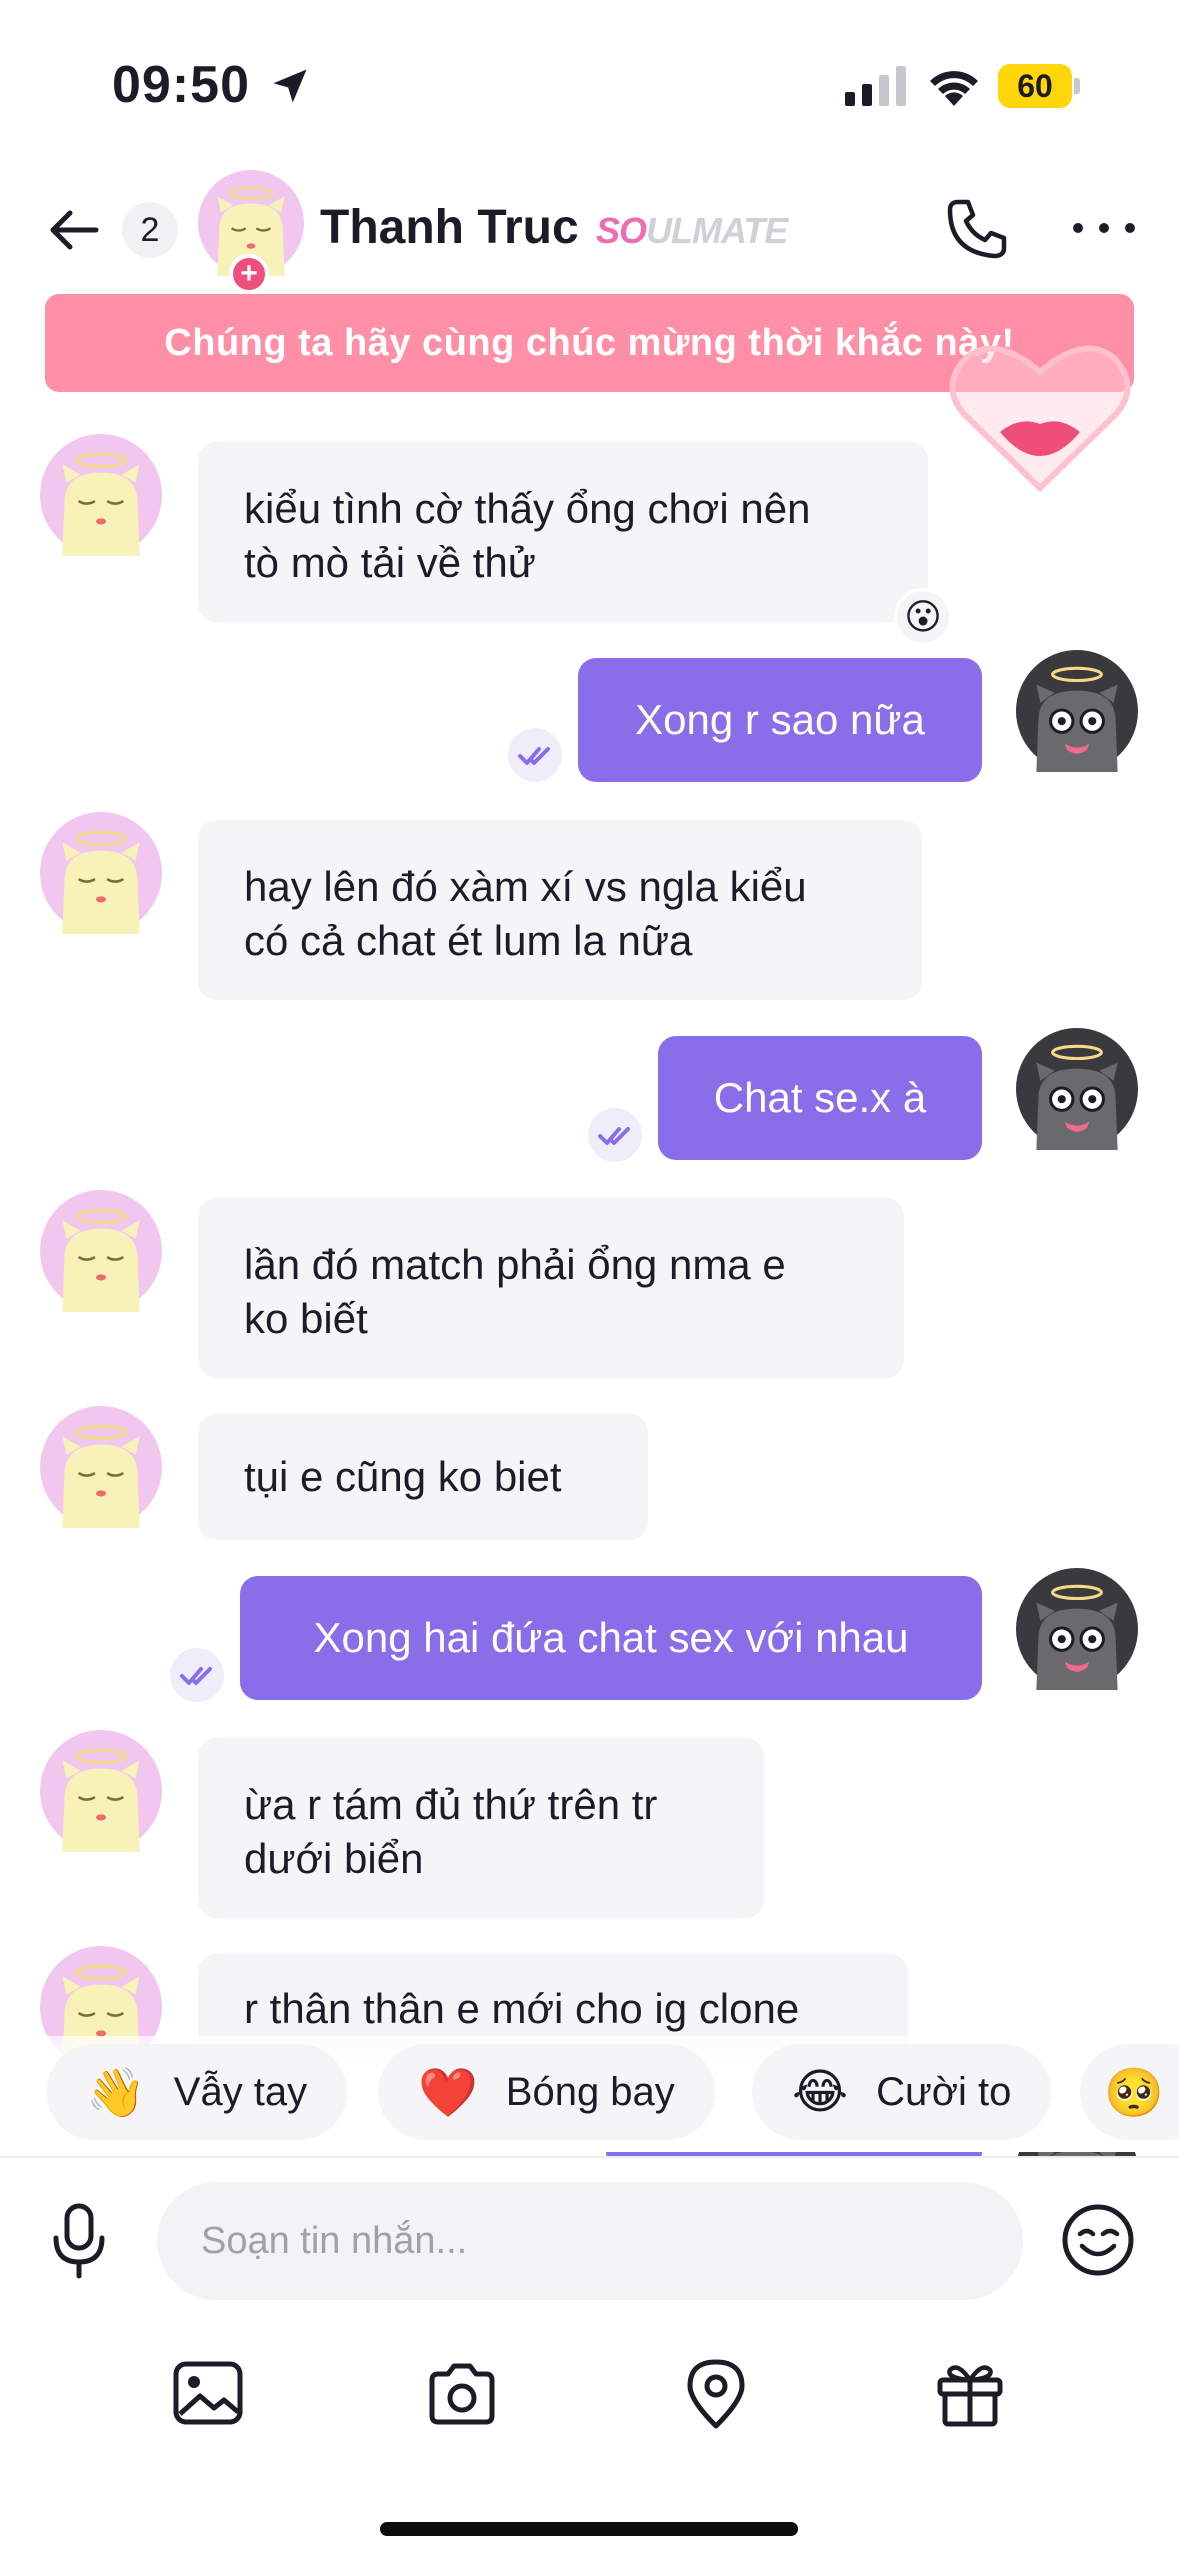 The image size is (1179, 2556). What do you see at coordinates (481, 1828) in the screenshot?
I see `message-bubble-incoming: ừa r tám đủ thứ trên tr dưới biển` at bounding box center [481, 1828].